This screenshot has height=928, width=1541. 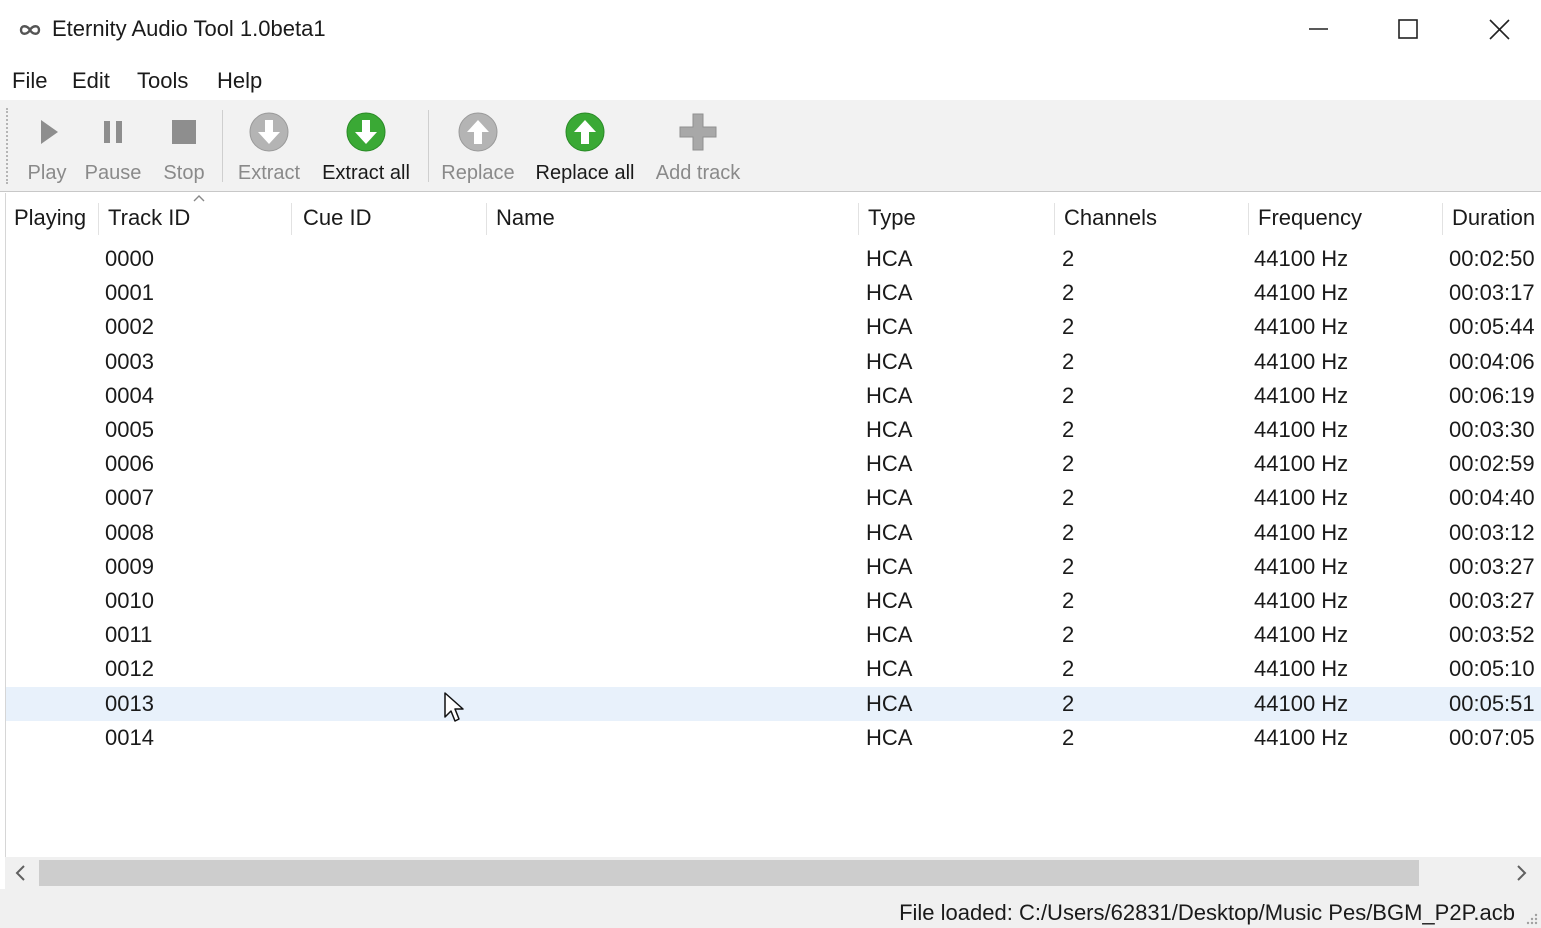 I want to click on cell-track-id: 0008, so click(x=129, y=532).